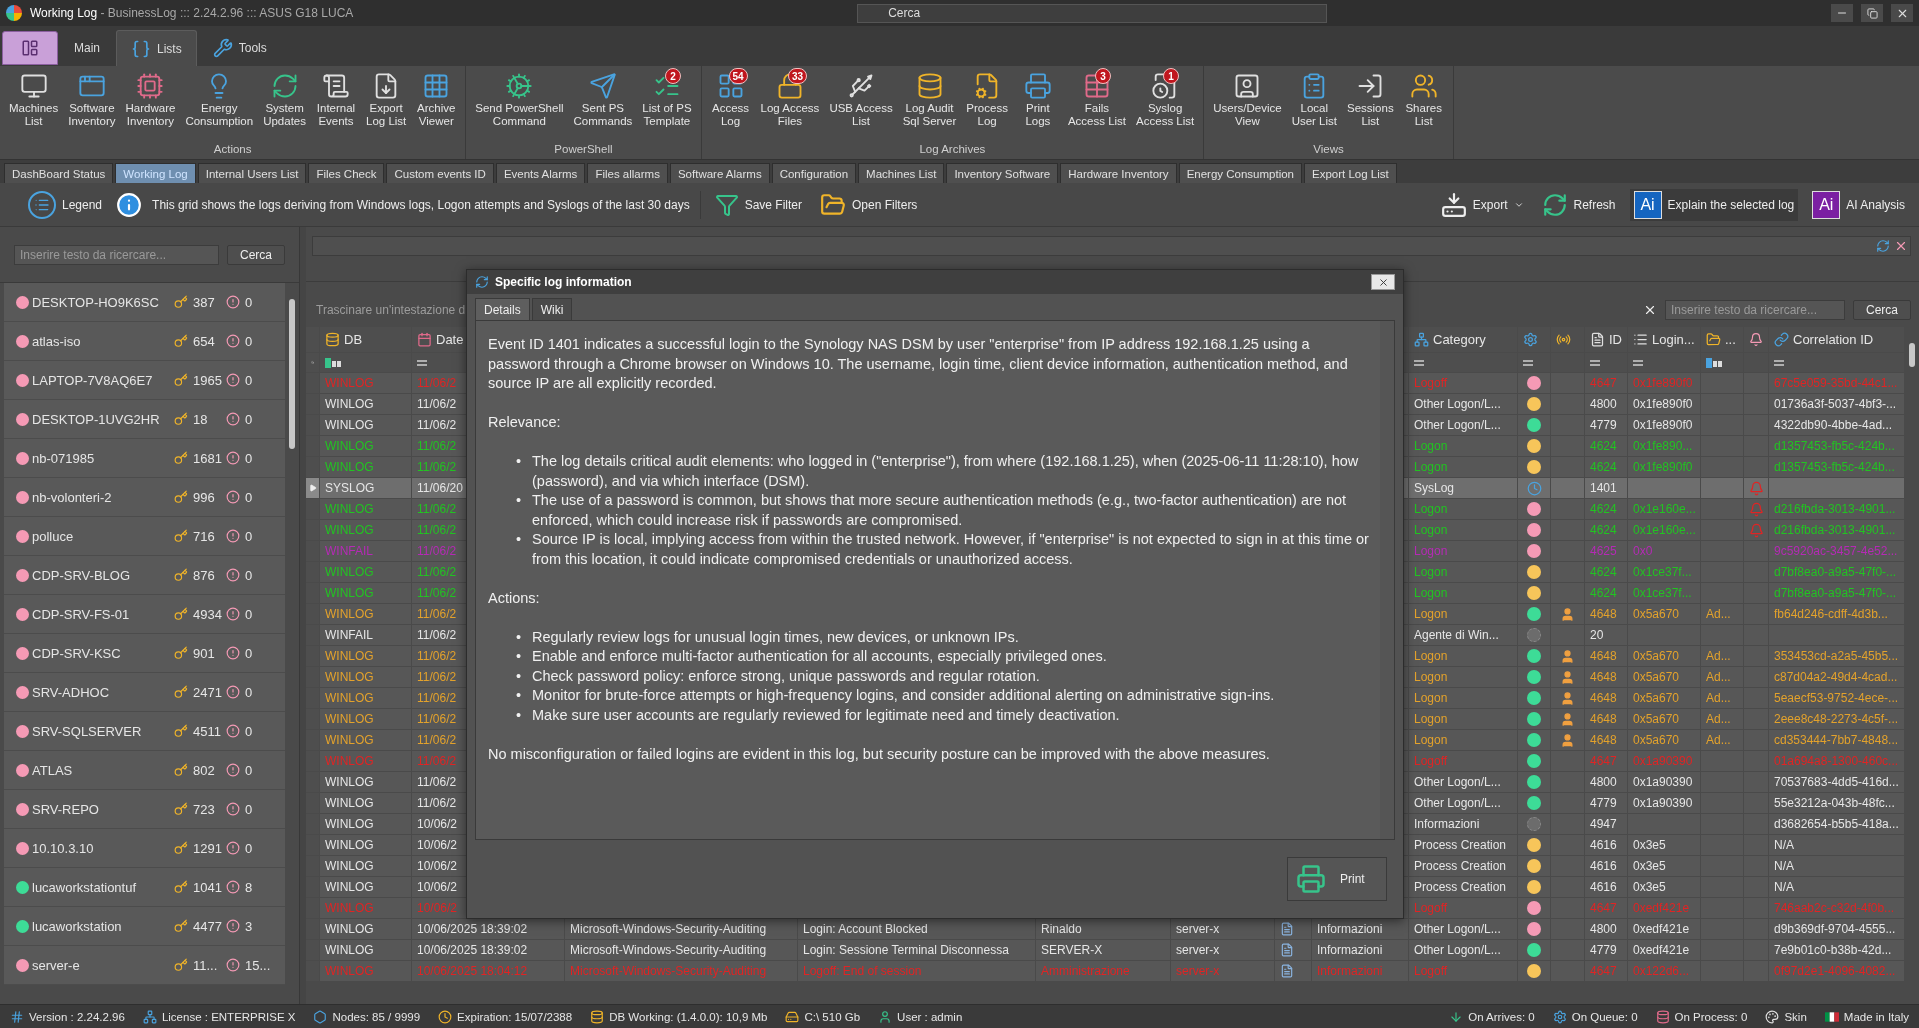 This screenshot has height=1028, width=1919. What do you see at coordinates (472, 950) in the screenshot?
I see `table-cell: 10/06/2025 18:39:02` at bounding box center [472, 950].